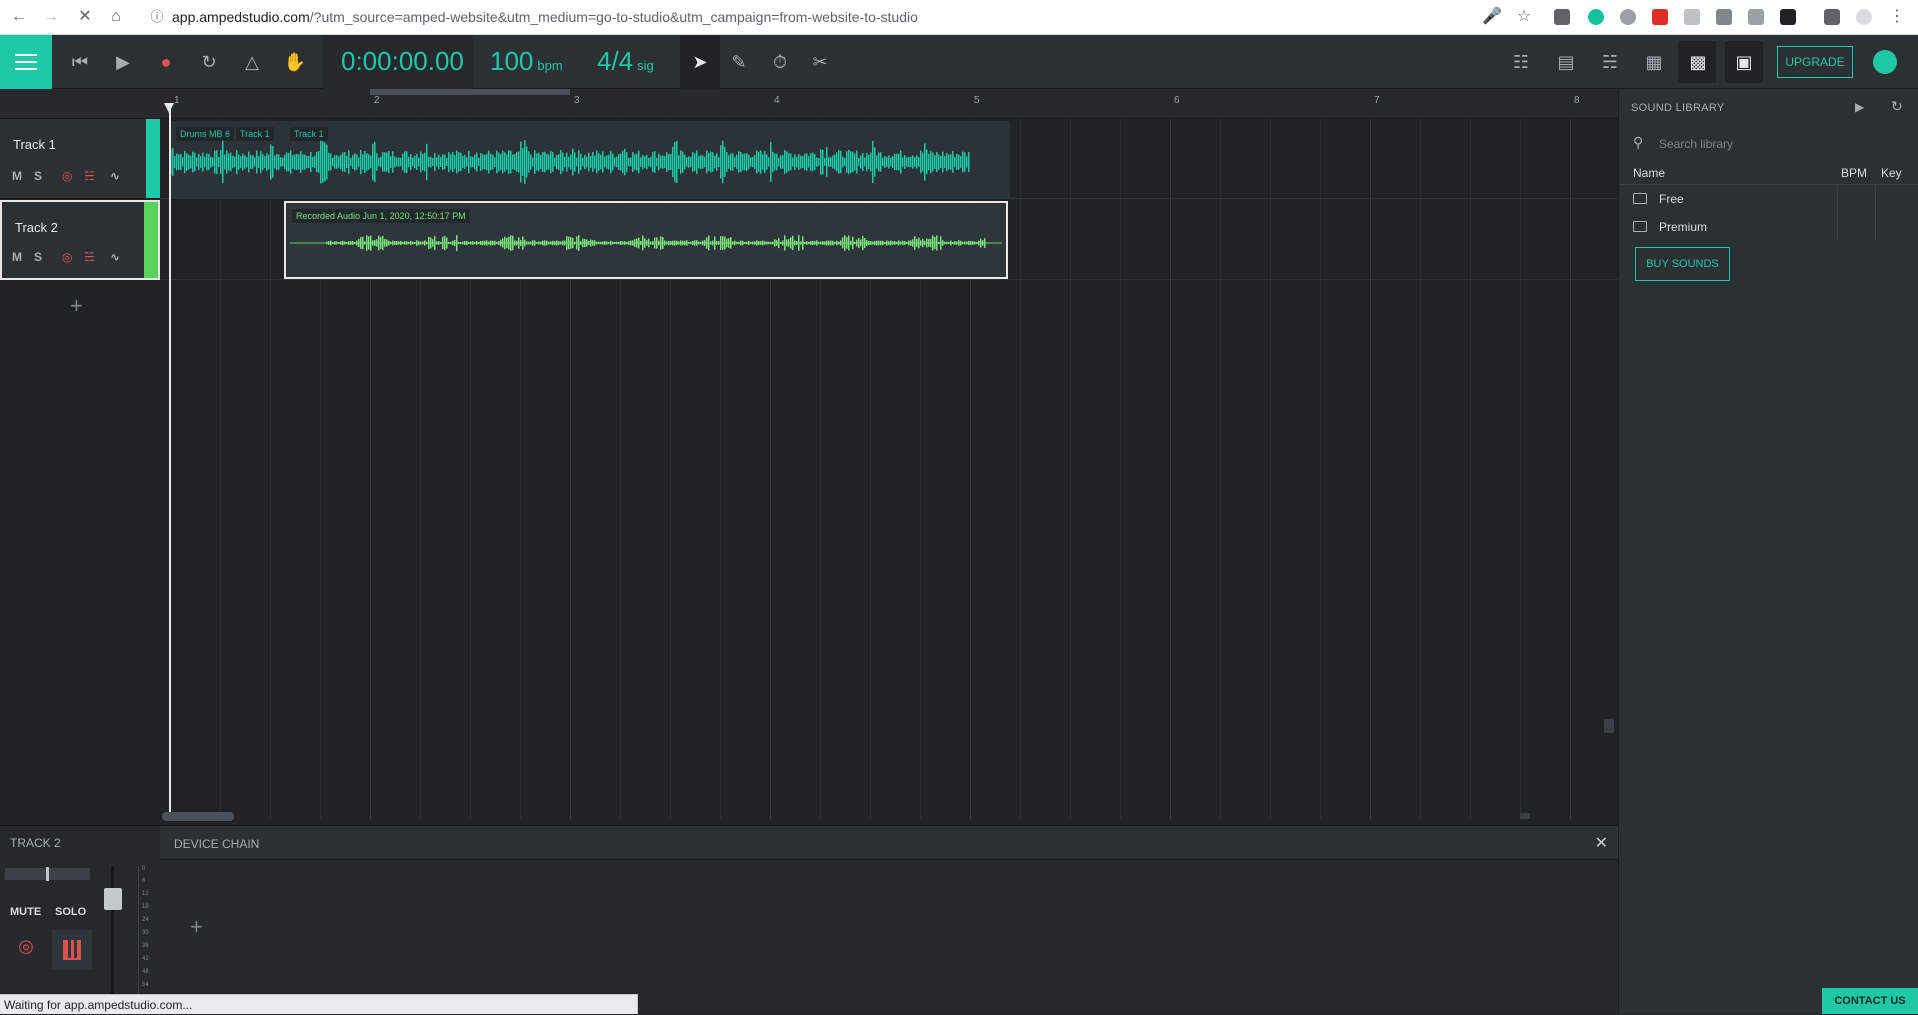 The image size is (1918, 1015). Describe the element at coordinates (72, 950) in the screenshot. I see `midi-keys-button` at that location.